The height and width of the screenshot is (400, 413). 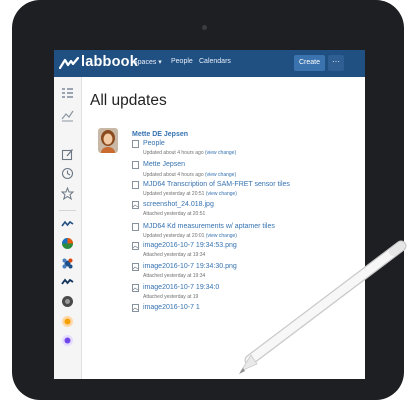 What do you see at coordinates (164, 164) in the screenshot?
I see `feed-item-title: Mette Jepsen` at bounding box center [164, 164].